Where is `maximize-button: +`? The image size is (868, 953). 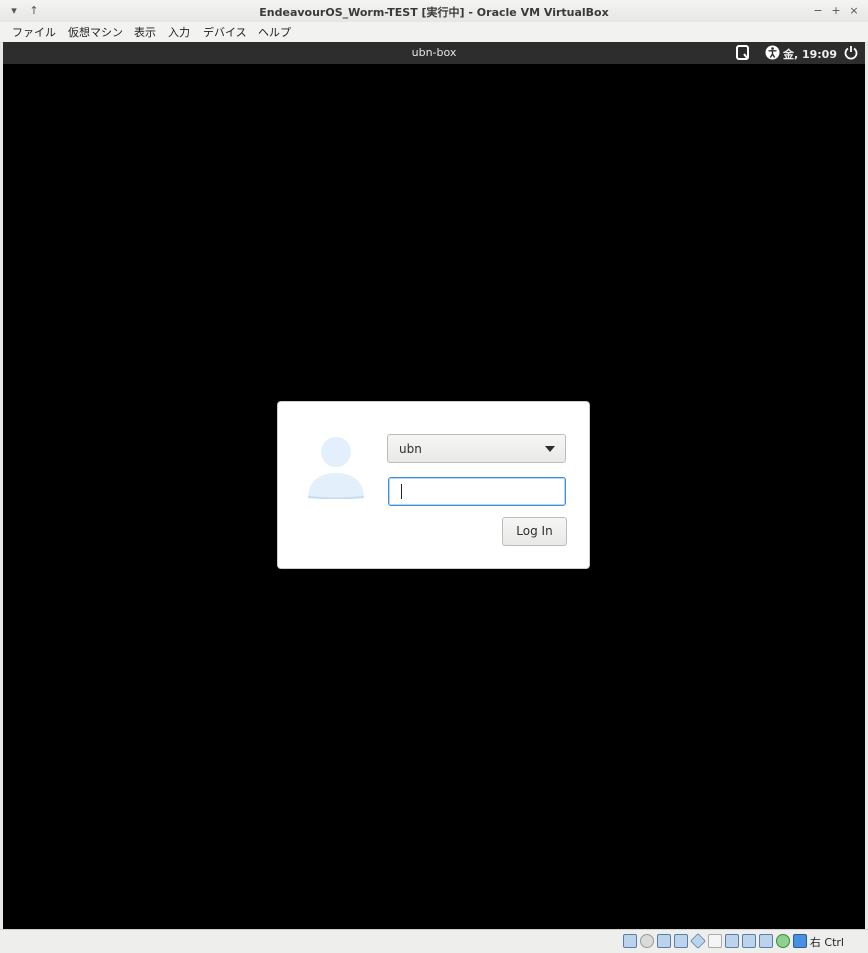 maximize-button: + is located at coordinates (836, 11).